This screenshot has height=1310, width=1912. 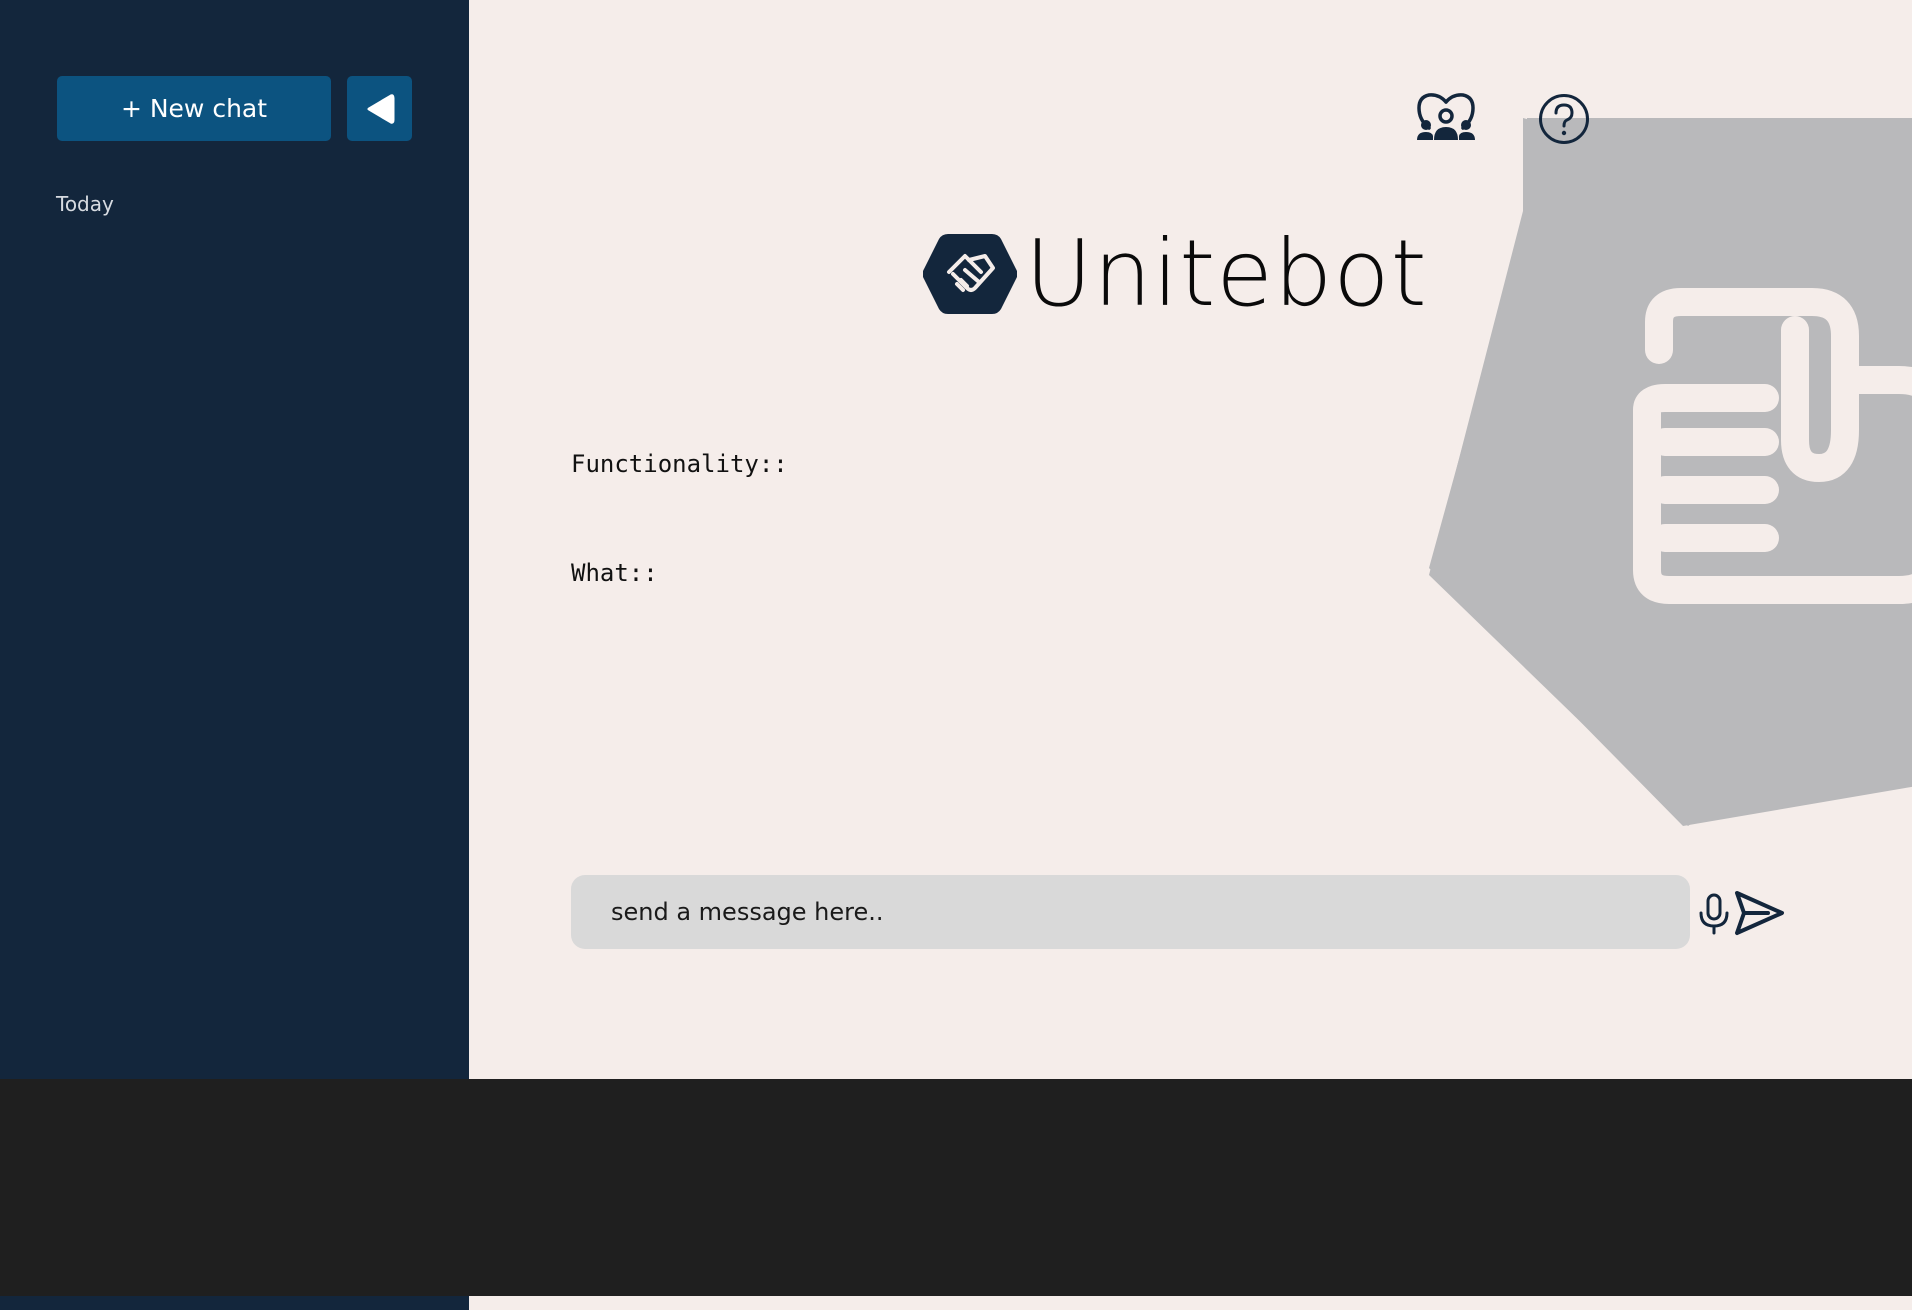 I want to click on send-arrow-icon, so click(x=1760, y=913).